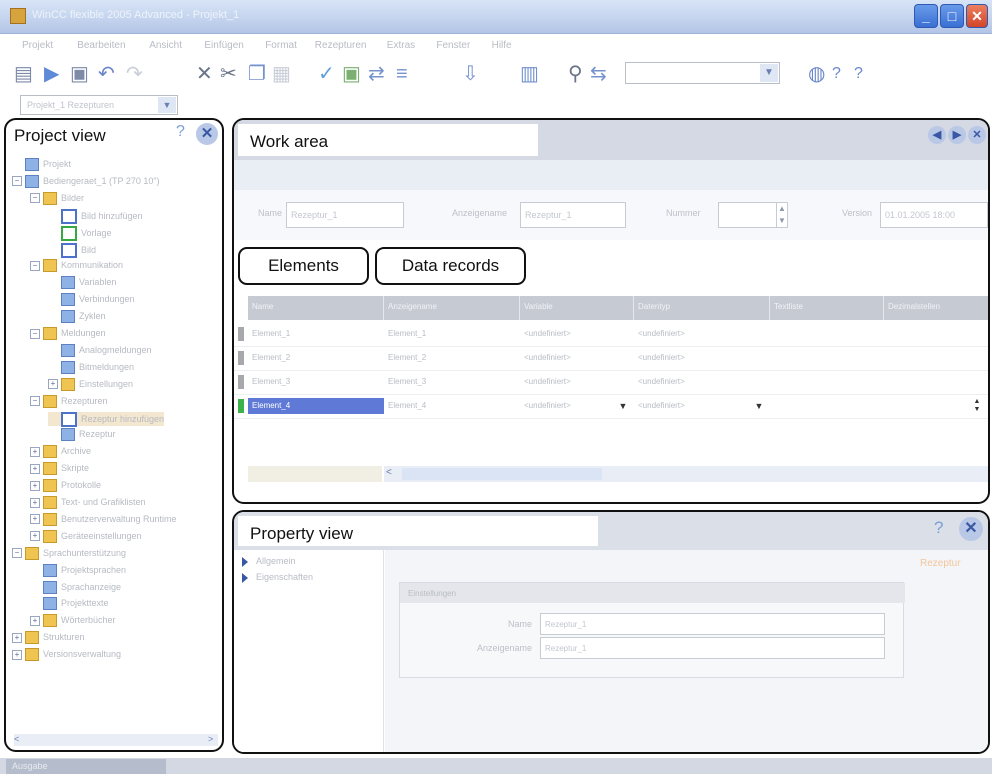 The width and height of the screenshot is (992, 774). Describe the element at coordinates (341, 45) in the screenshot. I see `menu-item: Rezepturen` at that location.